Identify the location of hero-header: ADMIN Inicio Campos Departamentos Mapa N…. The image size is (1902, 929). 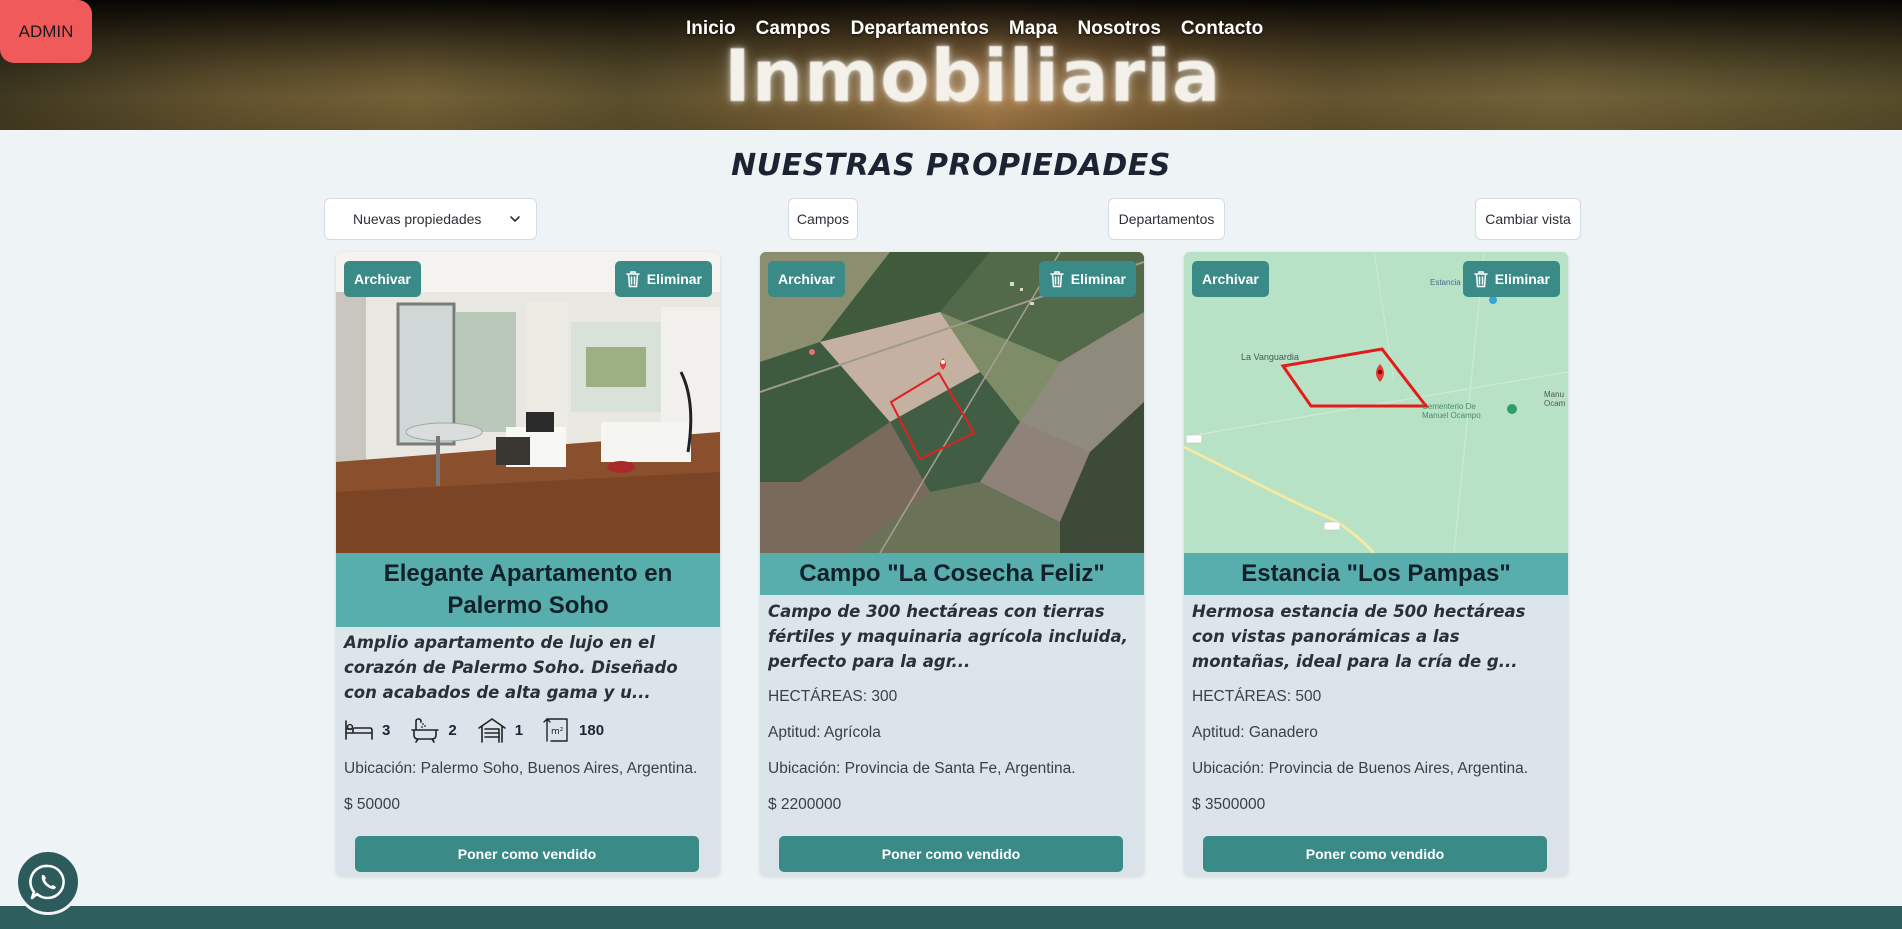
(951, 65).